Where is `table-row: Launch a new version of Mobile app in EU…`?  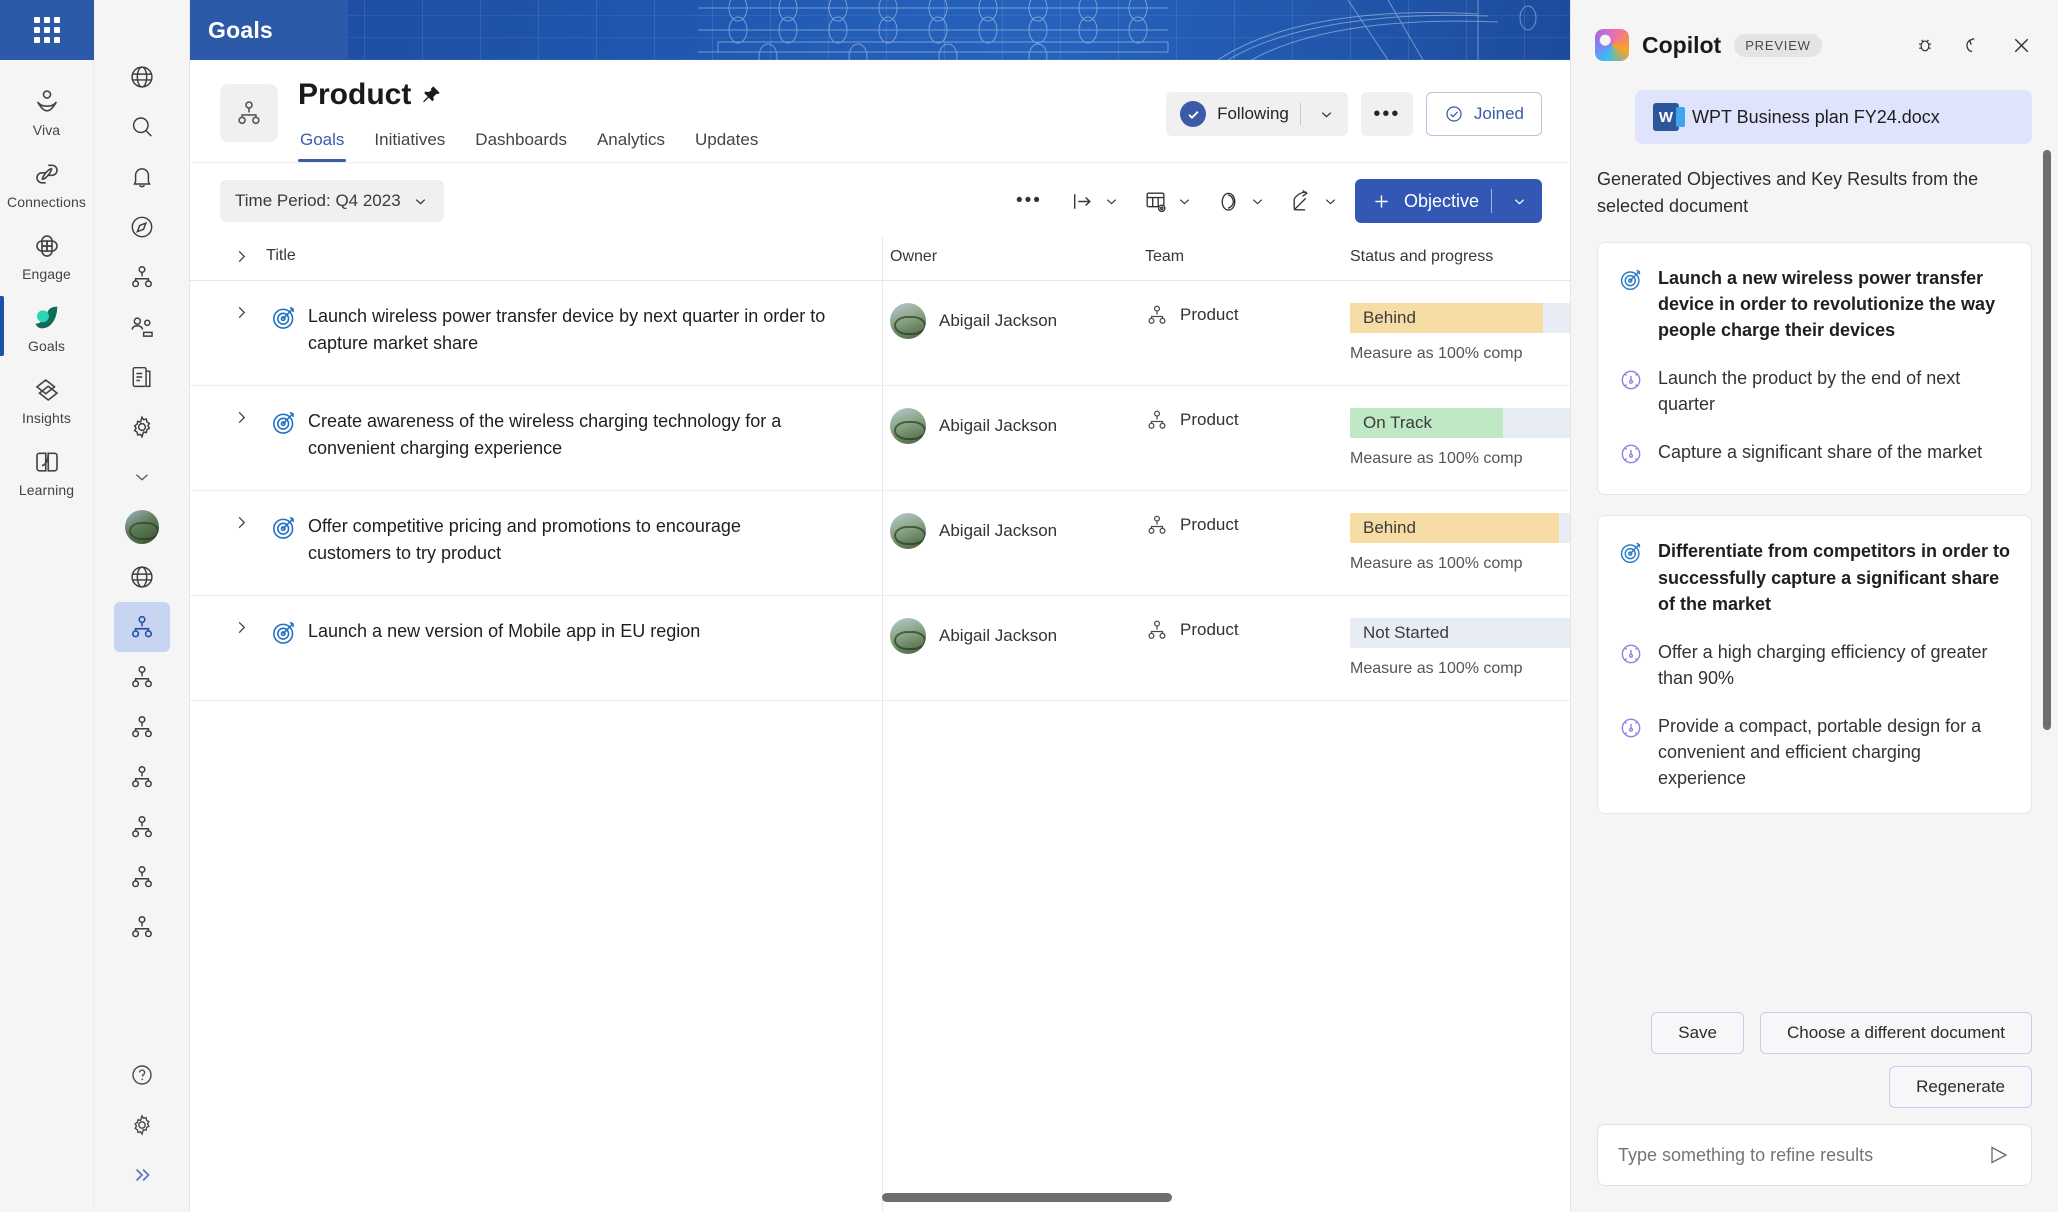 table-row: Launch a new version of Mobile app in EU… is located at coordinates (880, 648).